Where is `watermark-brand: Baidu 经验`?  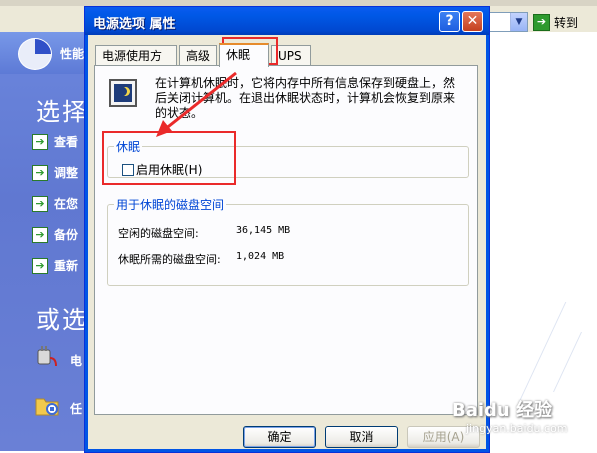
watermark-brand: Baidu 经验 is located at coordinates (502, 410).